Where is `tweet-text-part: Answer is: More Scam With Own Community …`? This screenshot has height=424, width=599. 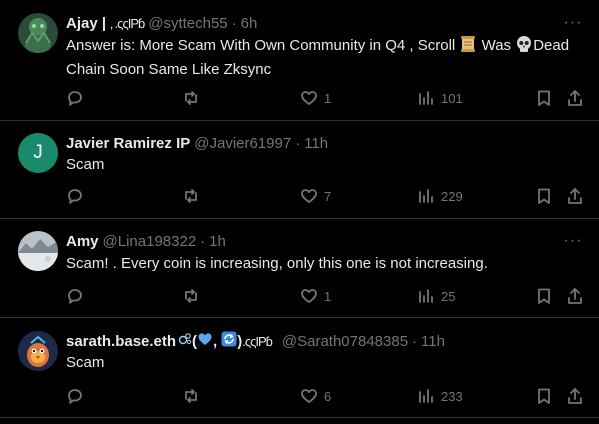 tweet-text-part: Answer is: More Scam With Own Community … is located at coordinates (263, 45).